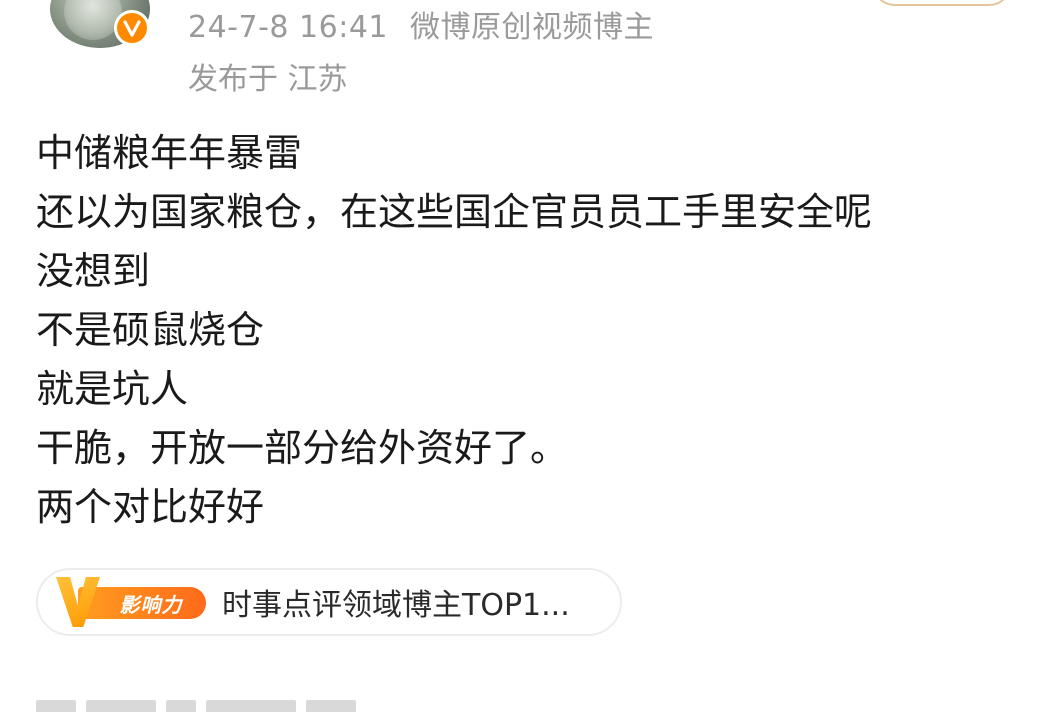  What do you see at coordinates (454, 212) in the screenshot?
I see `content-line: 还以为国家粮仓，在这些国企官员员工手里安全呢` at bounding box center [454, 212].